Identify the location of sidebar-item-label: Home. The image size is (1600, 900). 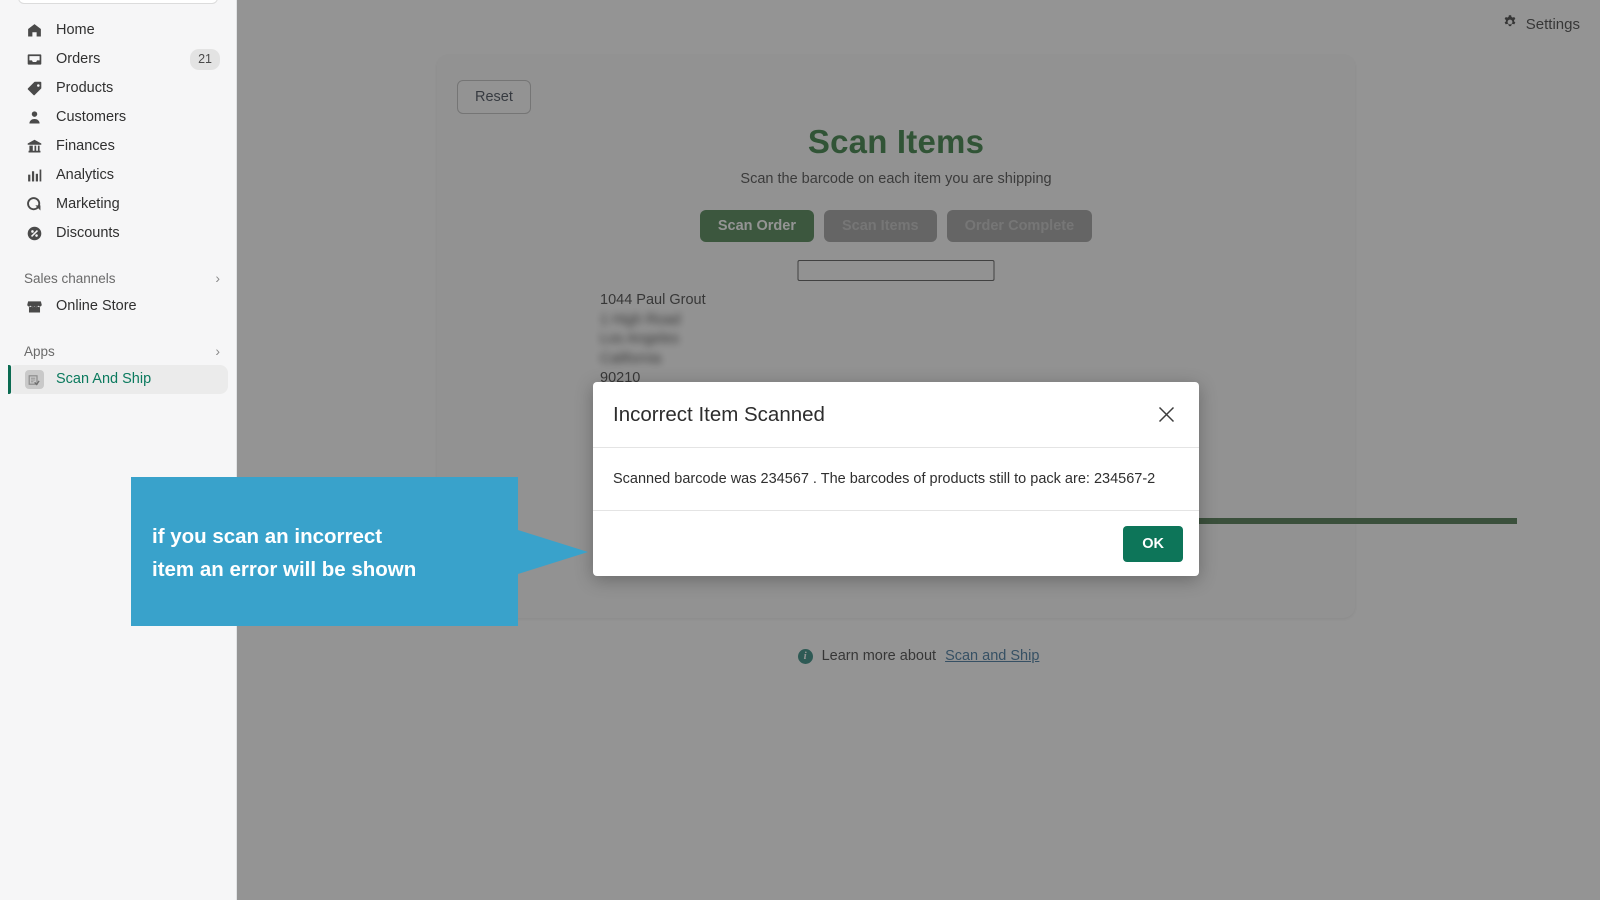
(75, 30).